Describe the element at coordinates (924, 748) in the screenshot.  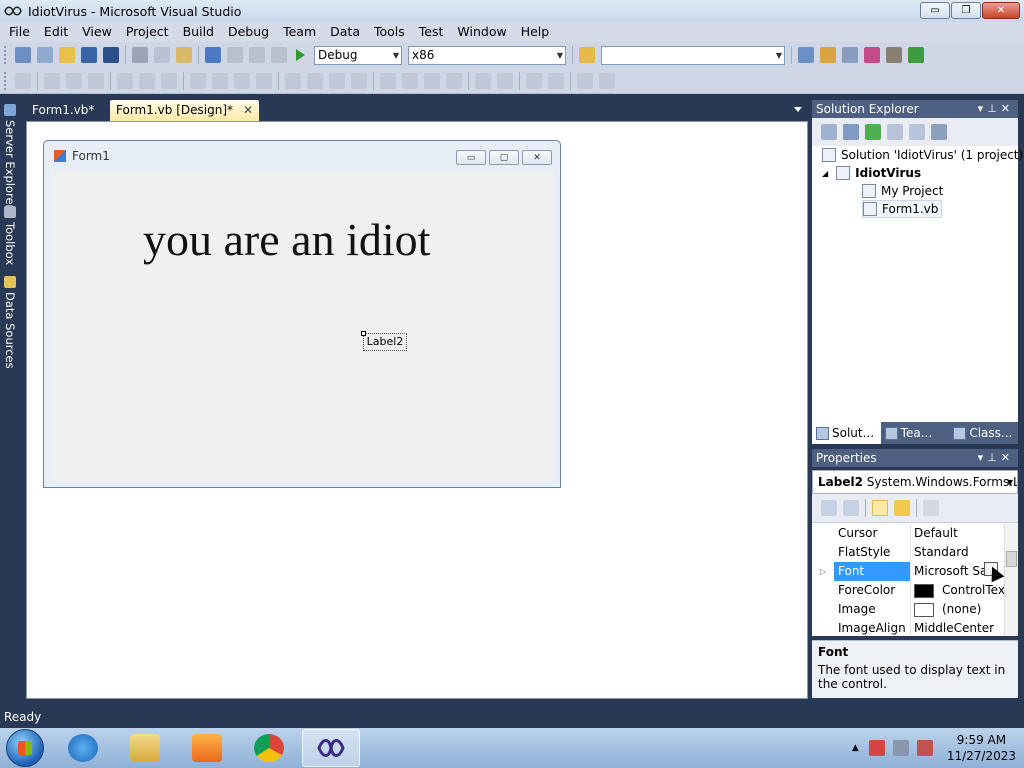
I see `volume-muted-icon` at that location.